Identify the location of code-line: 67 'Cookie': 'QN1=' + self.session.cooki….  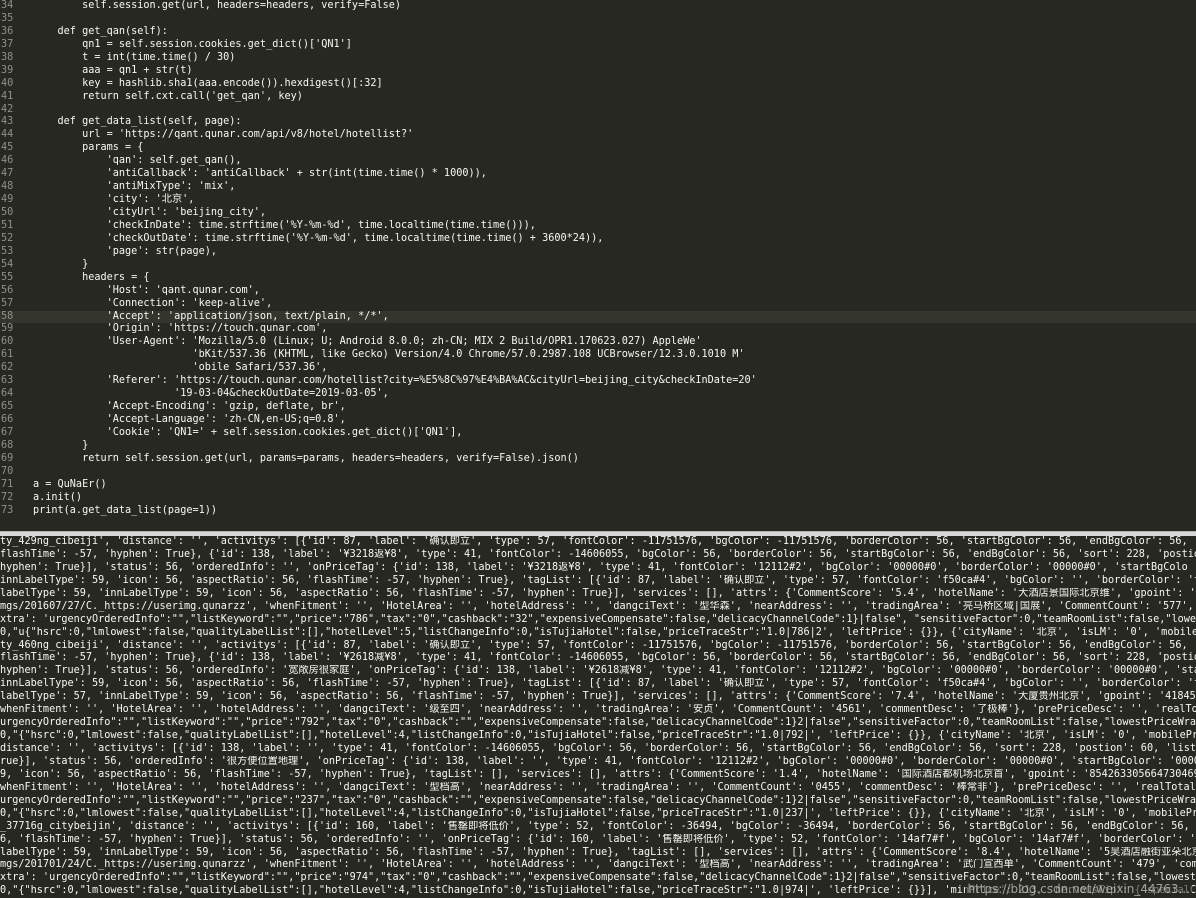
(598, 433).